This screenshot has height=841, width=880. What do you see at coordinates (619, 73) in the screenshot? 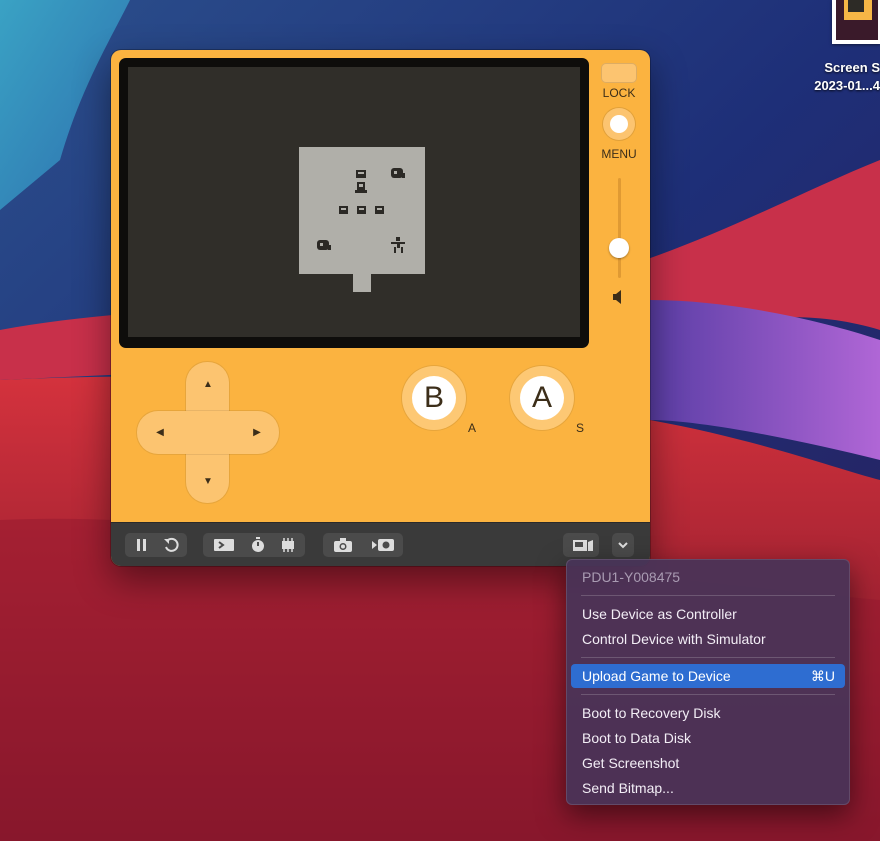
I see `lock-button` at bounding box center [619, 73].